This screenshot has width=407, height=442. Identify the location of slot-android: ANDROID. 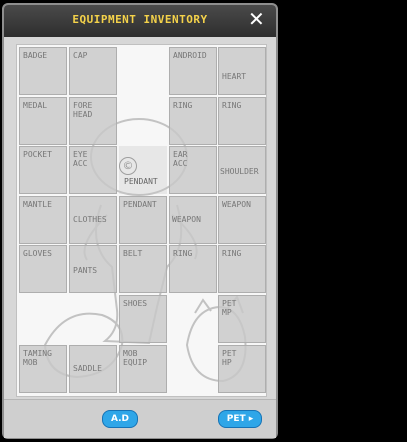
(193, 71).